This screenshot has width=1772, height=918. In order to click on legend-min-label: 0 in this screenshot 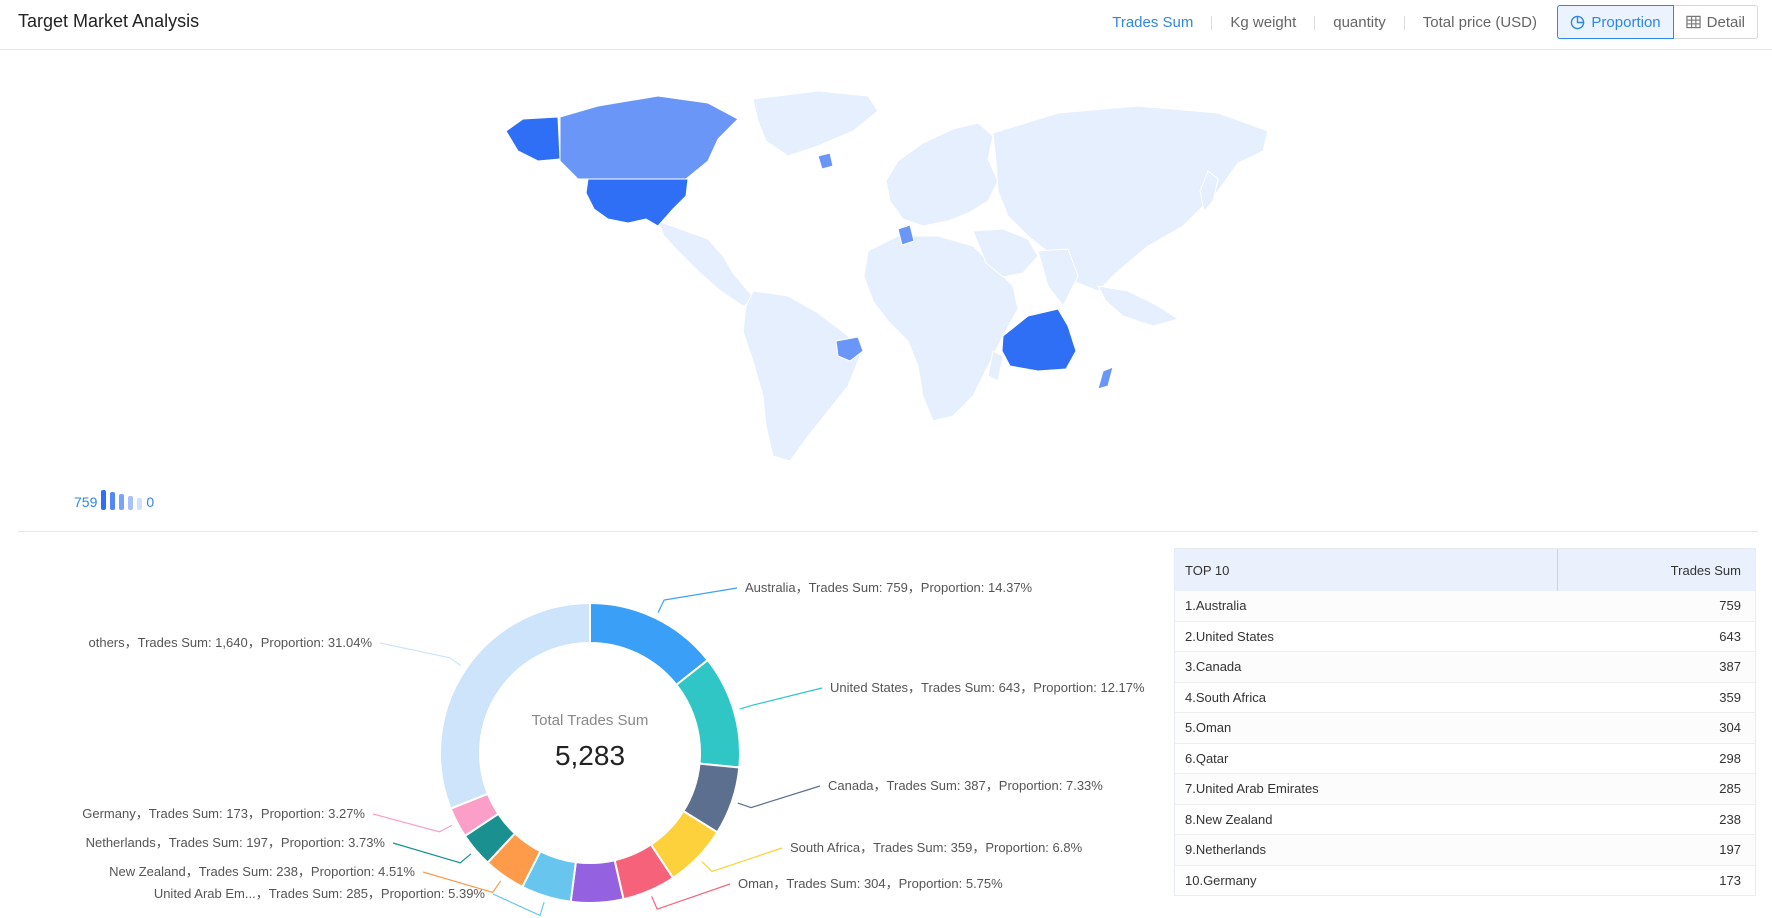, I will do `click(150, 502)`.